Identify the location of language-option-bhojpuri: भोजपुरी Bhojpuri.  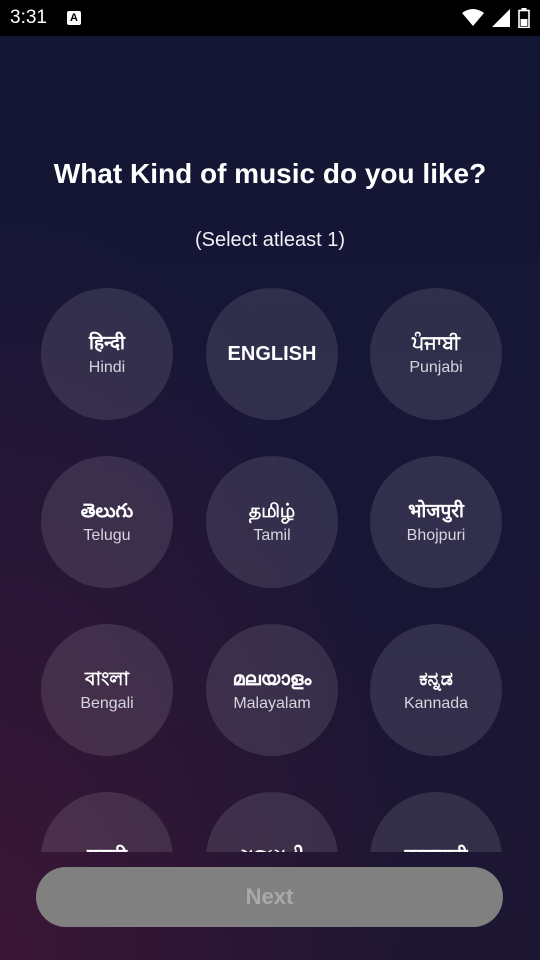
(436, 522).